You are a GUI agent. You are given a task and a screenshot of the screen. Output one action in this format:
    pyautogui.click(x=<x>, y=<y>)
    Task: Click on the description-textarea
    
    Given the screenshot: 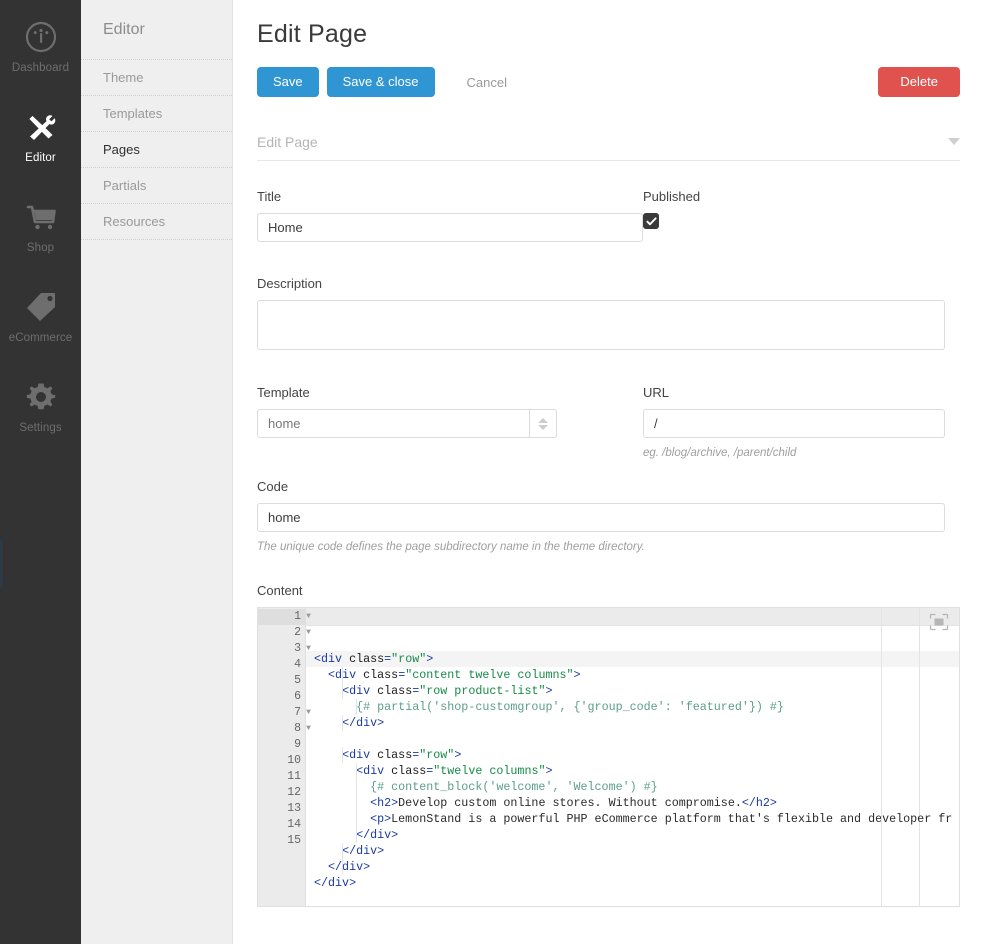 What is the action you would take?
    pyautogui.click(x=601, y=325)
    